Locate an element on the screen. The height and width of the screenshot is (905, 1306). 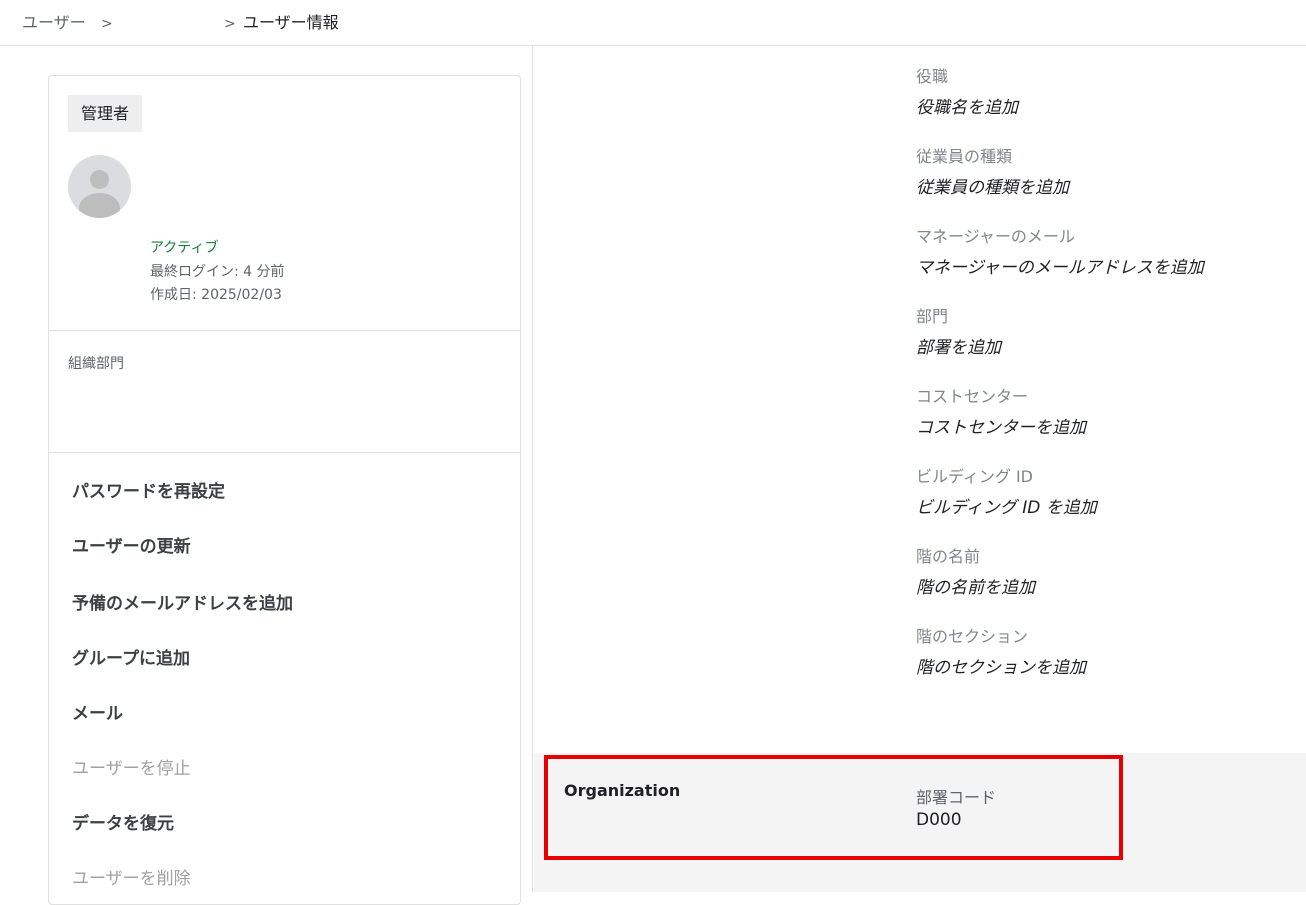
email-action: メール is located at coordinates (97, 714).